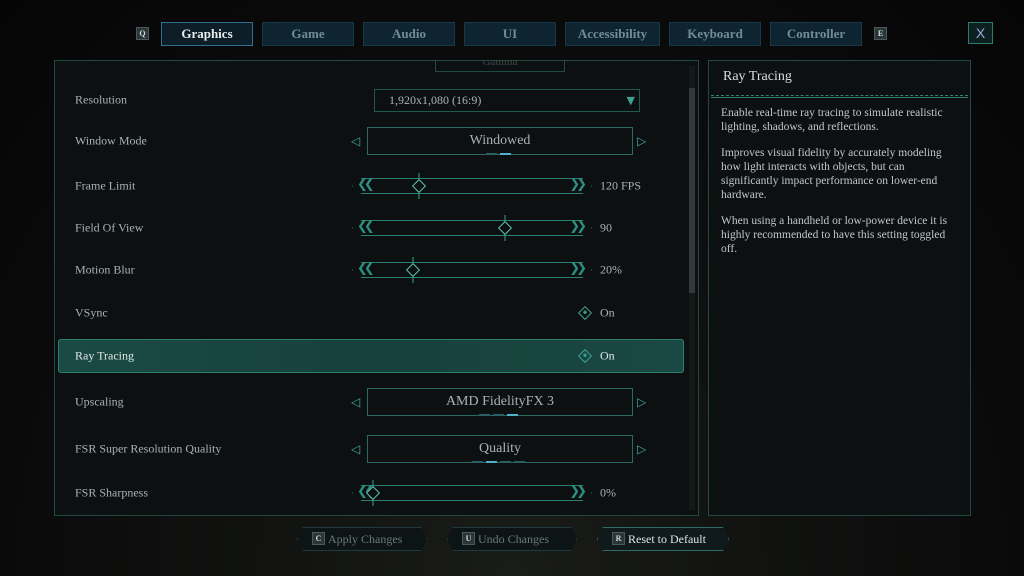  What do you see at coordinates (308, 34) in the screenshot?
I see `tab-game: Game` at bounding box center [308, 34].